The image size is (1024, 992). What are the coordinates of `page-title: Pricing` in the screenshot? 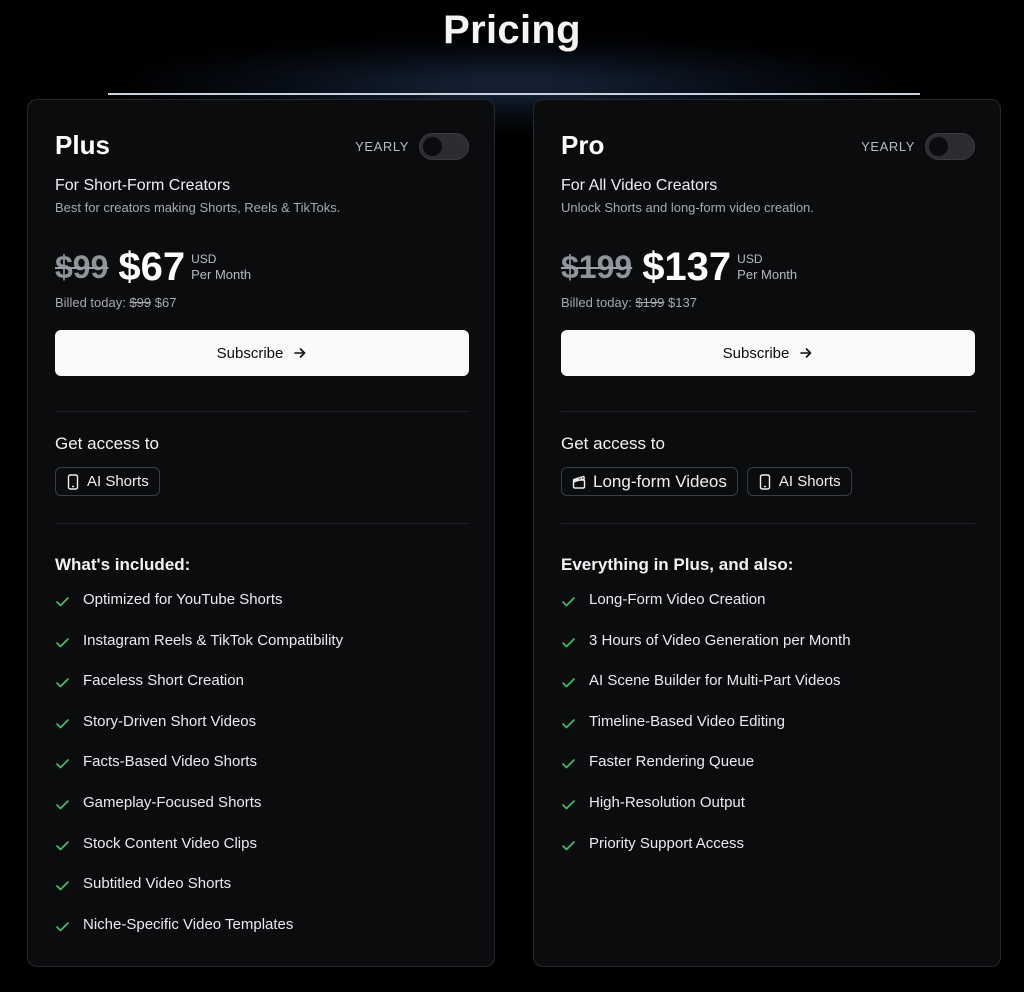 It's located at (512, 30).